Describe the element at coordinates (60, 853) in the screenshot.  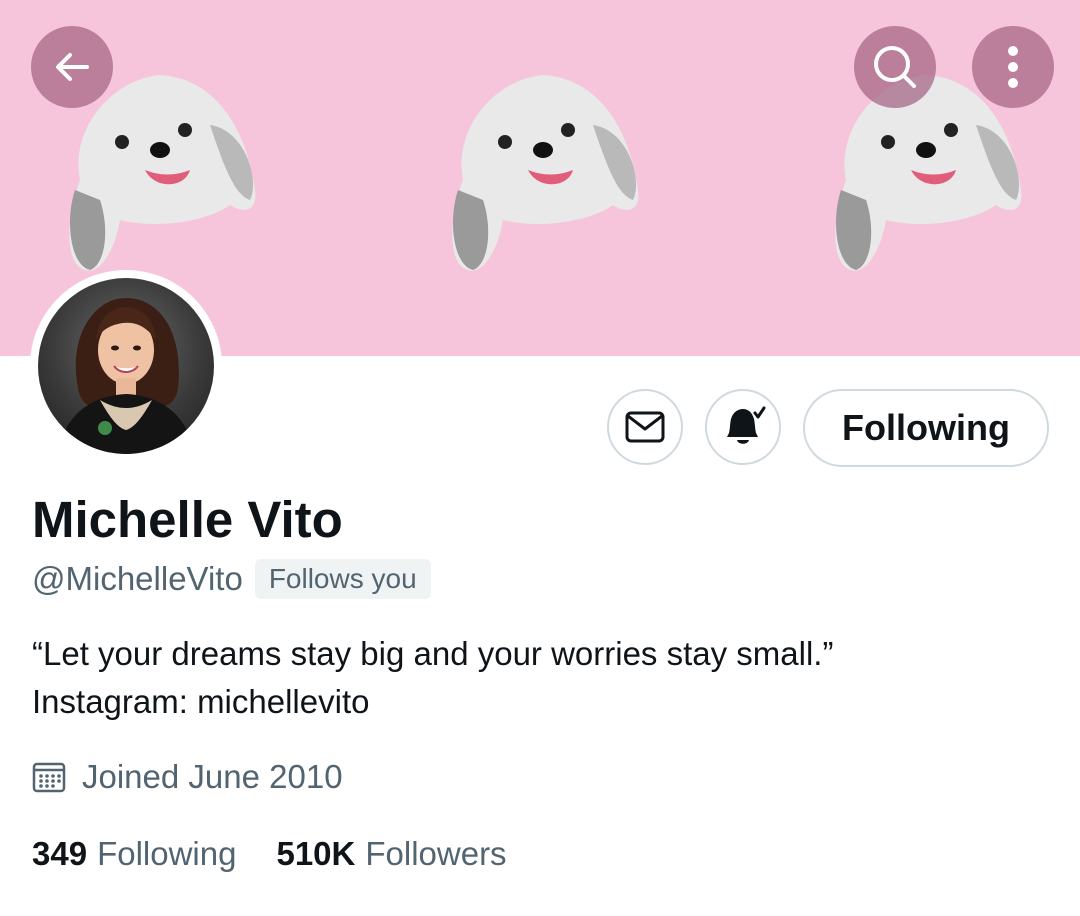
I see `following-count: 349` at that location.